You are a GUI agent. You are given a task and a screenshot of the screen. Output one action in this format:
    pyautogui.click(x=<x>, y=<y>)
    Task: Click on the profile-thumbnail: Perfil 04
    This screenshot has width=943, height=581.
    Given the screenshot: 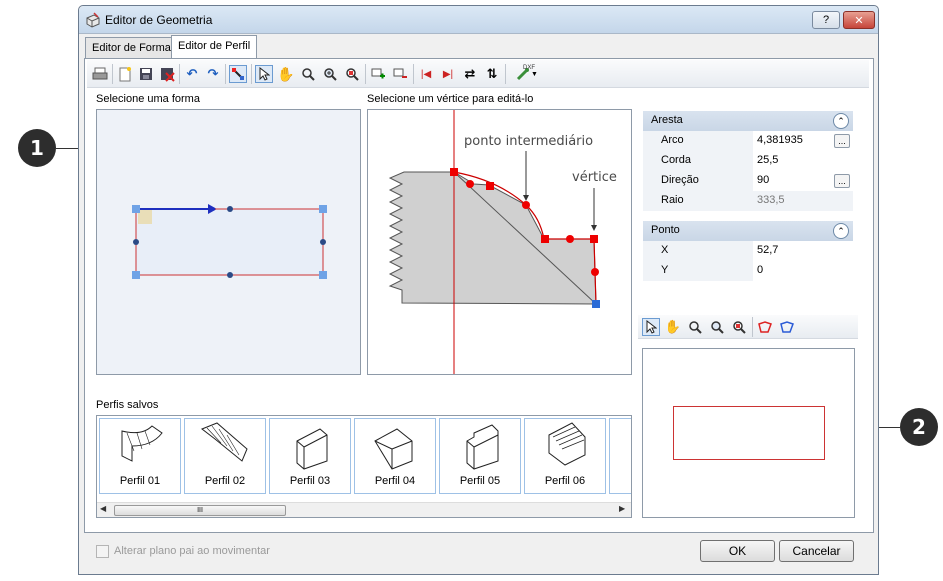 What is the action you would take?
    pyautogui.click(x=395, y=456)
    